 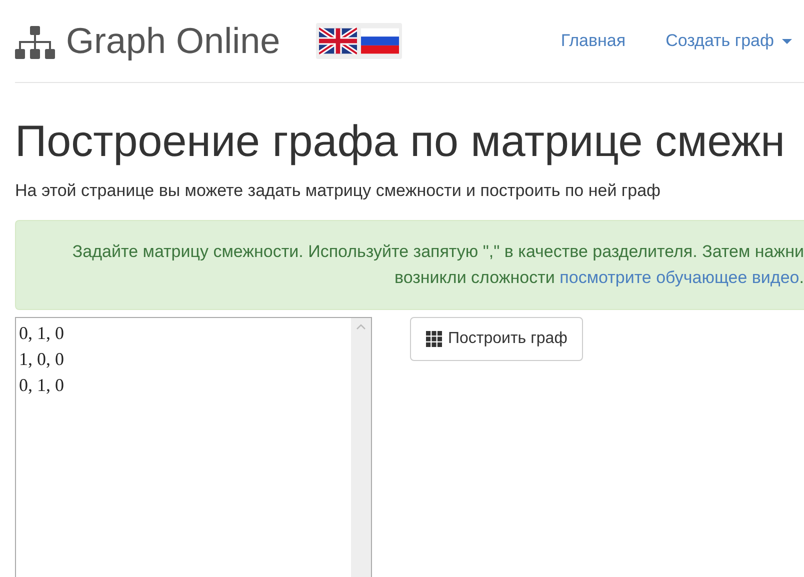 I want to click on nav-link: Создать граф, so click(x=729, y=41).